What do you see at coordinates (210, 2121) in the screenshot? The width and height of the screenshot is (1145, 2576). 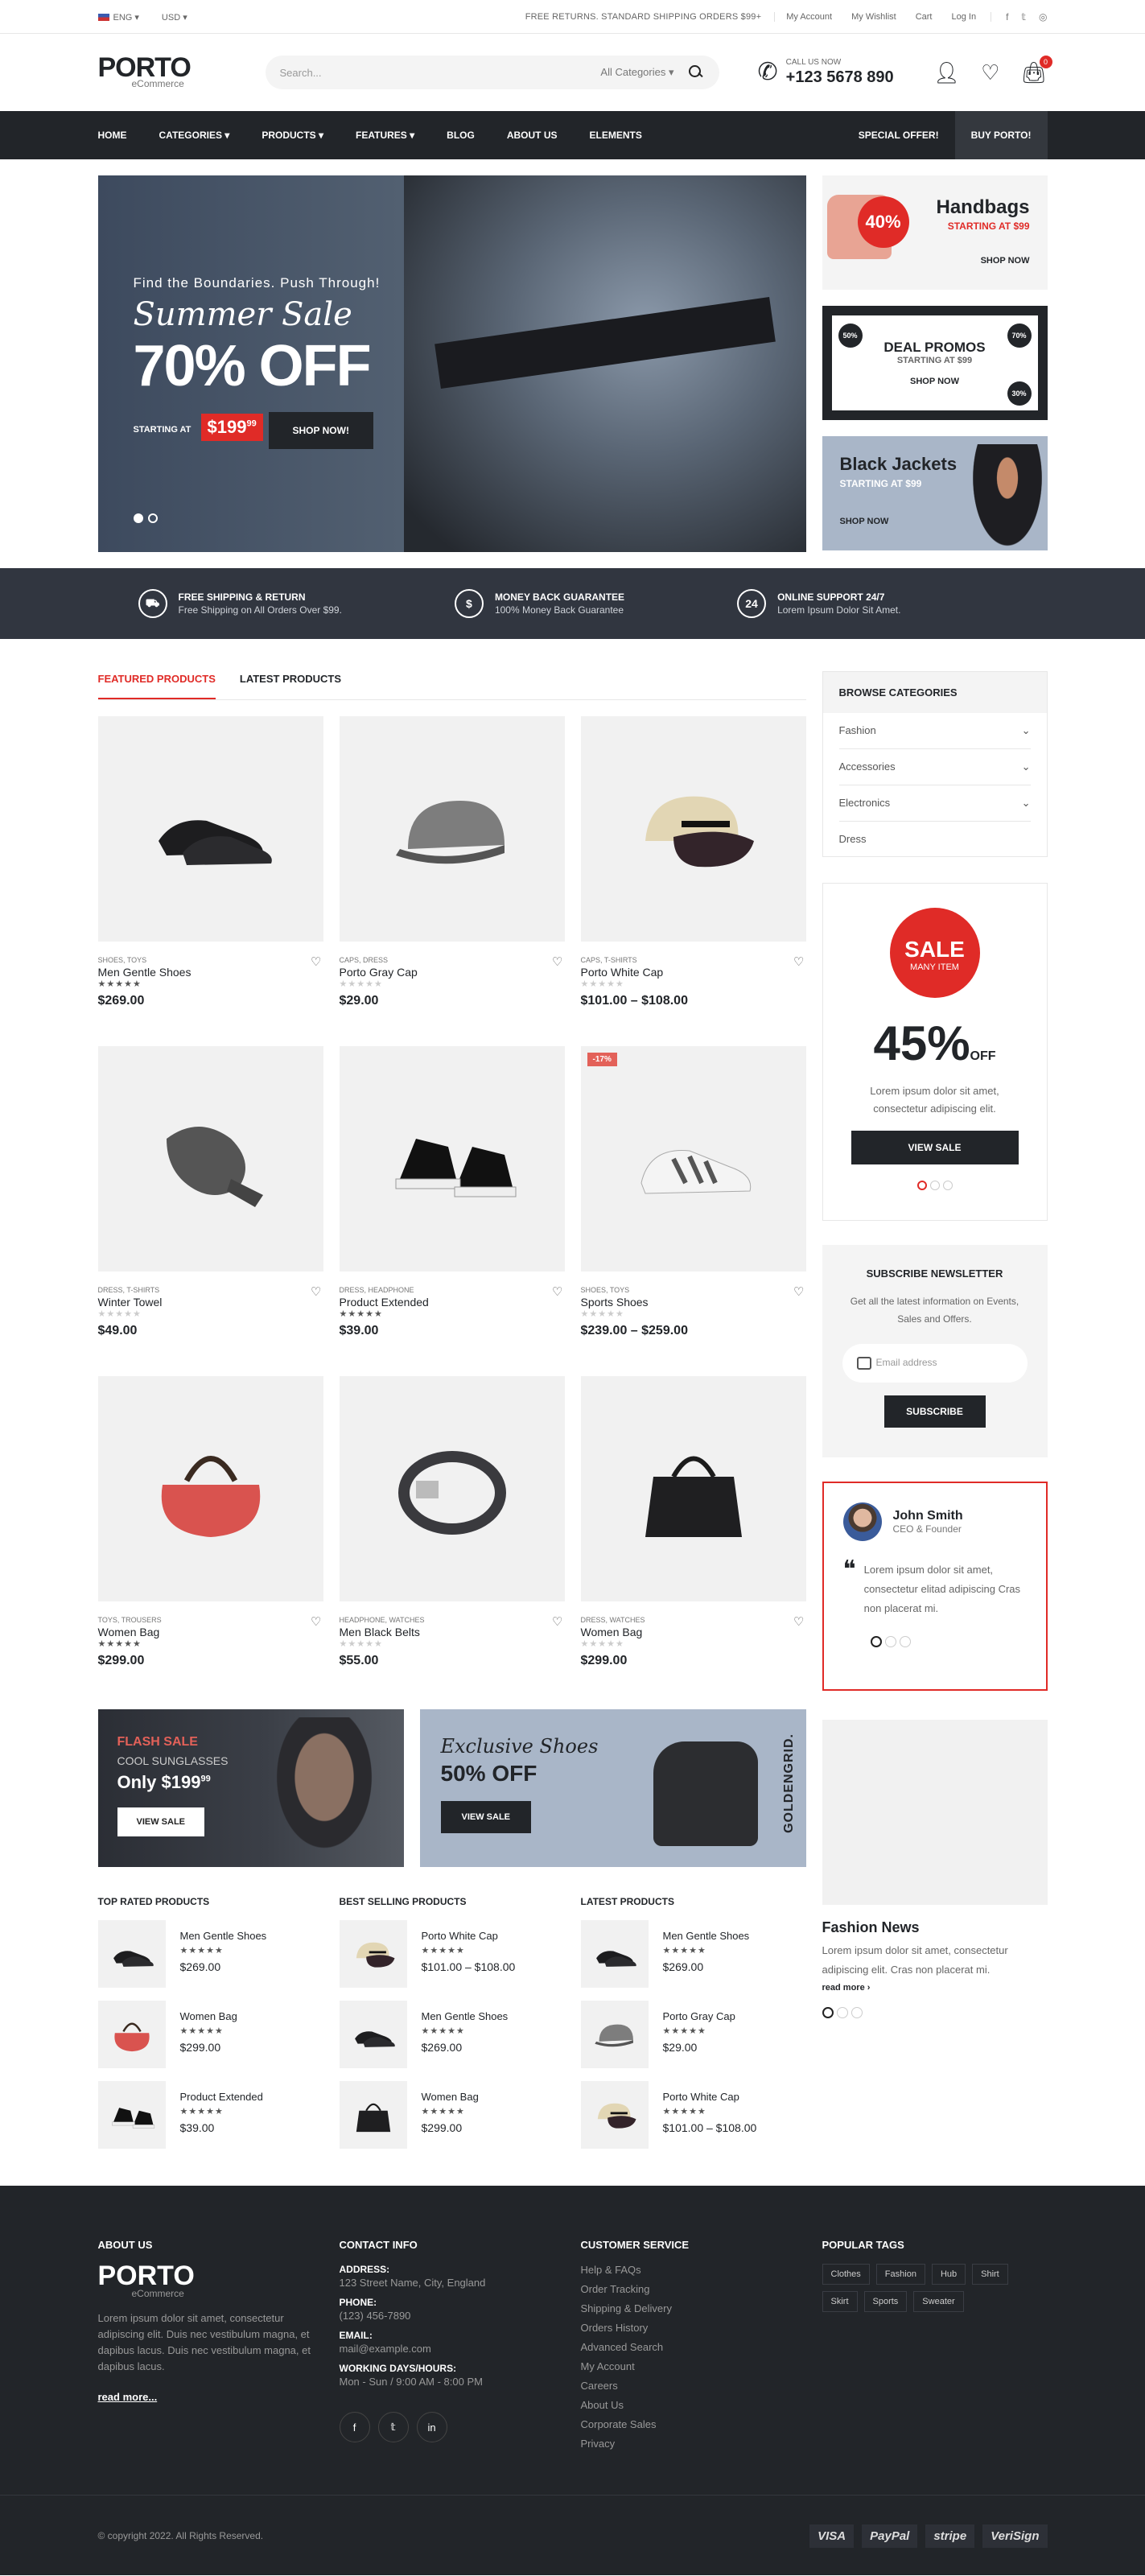 I see `list-item: Product Extended ★★★★★ $39.00` at bounding box center [210, 2121].